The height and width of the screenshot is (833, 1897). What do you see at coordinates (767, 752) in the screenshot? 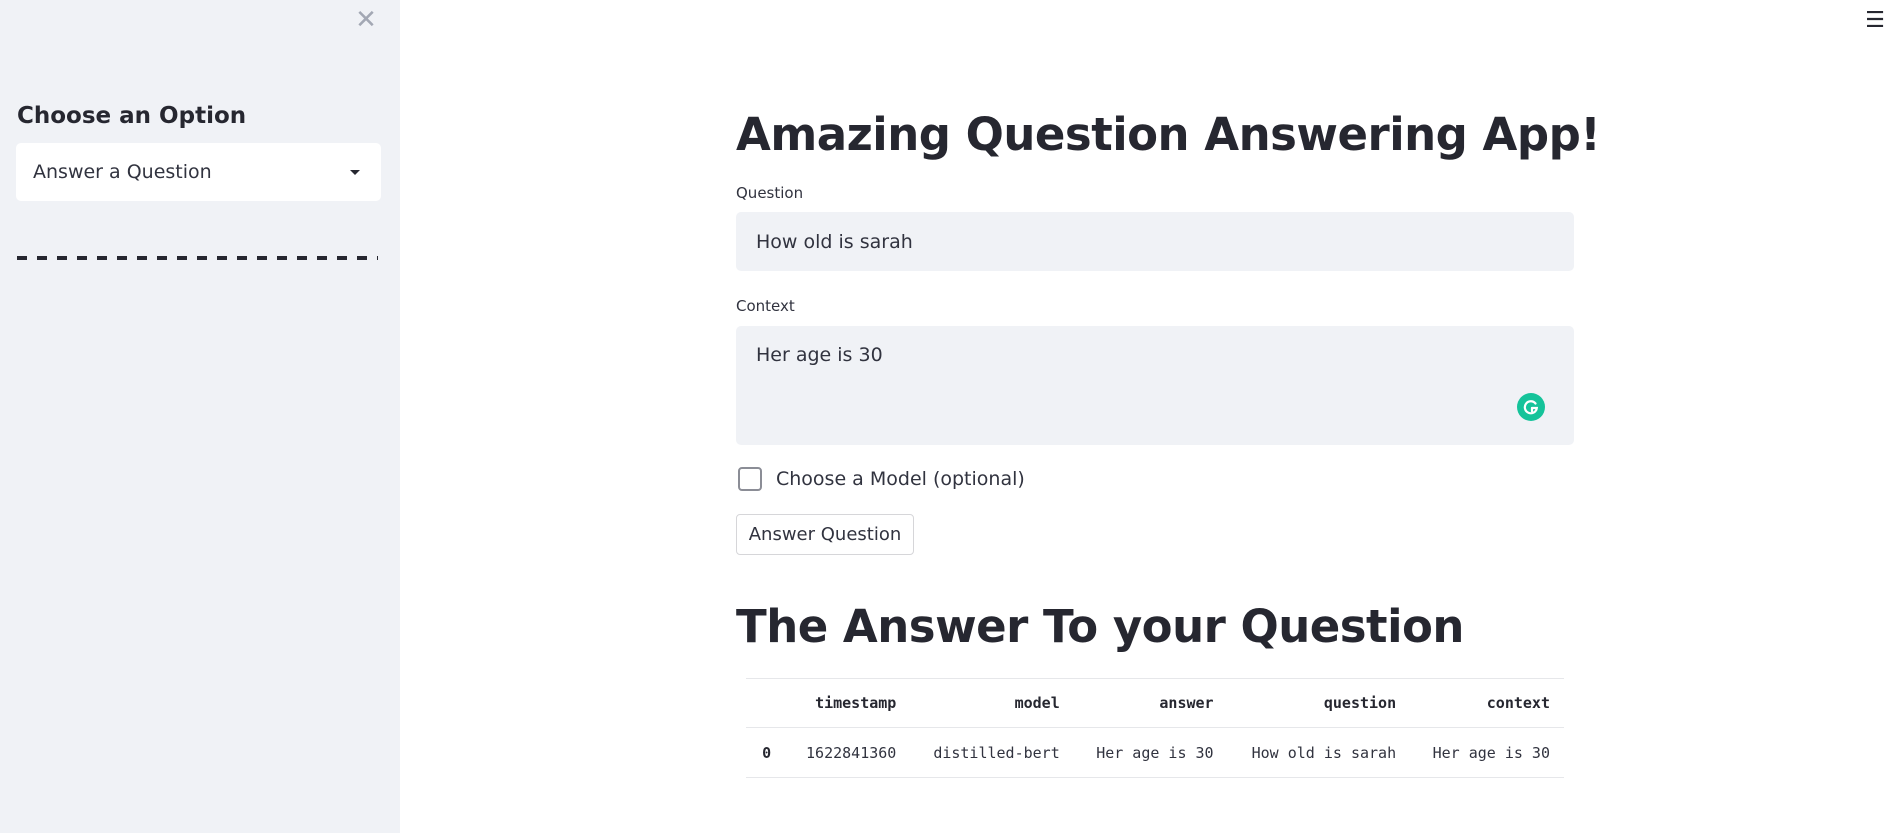
I see `row-index: 0` at bounding box center [767, 752].